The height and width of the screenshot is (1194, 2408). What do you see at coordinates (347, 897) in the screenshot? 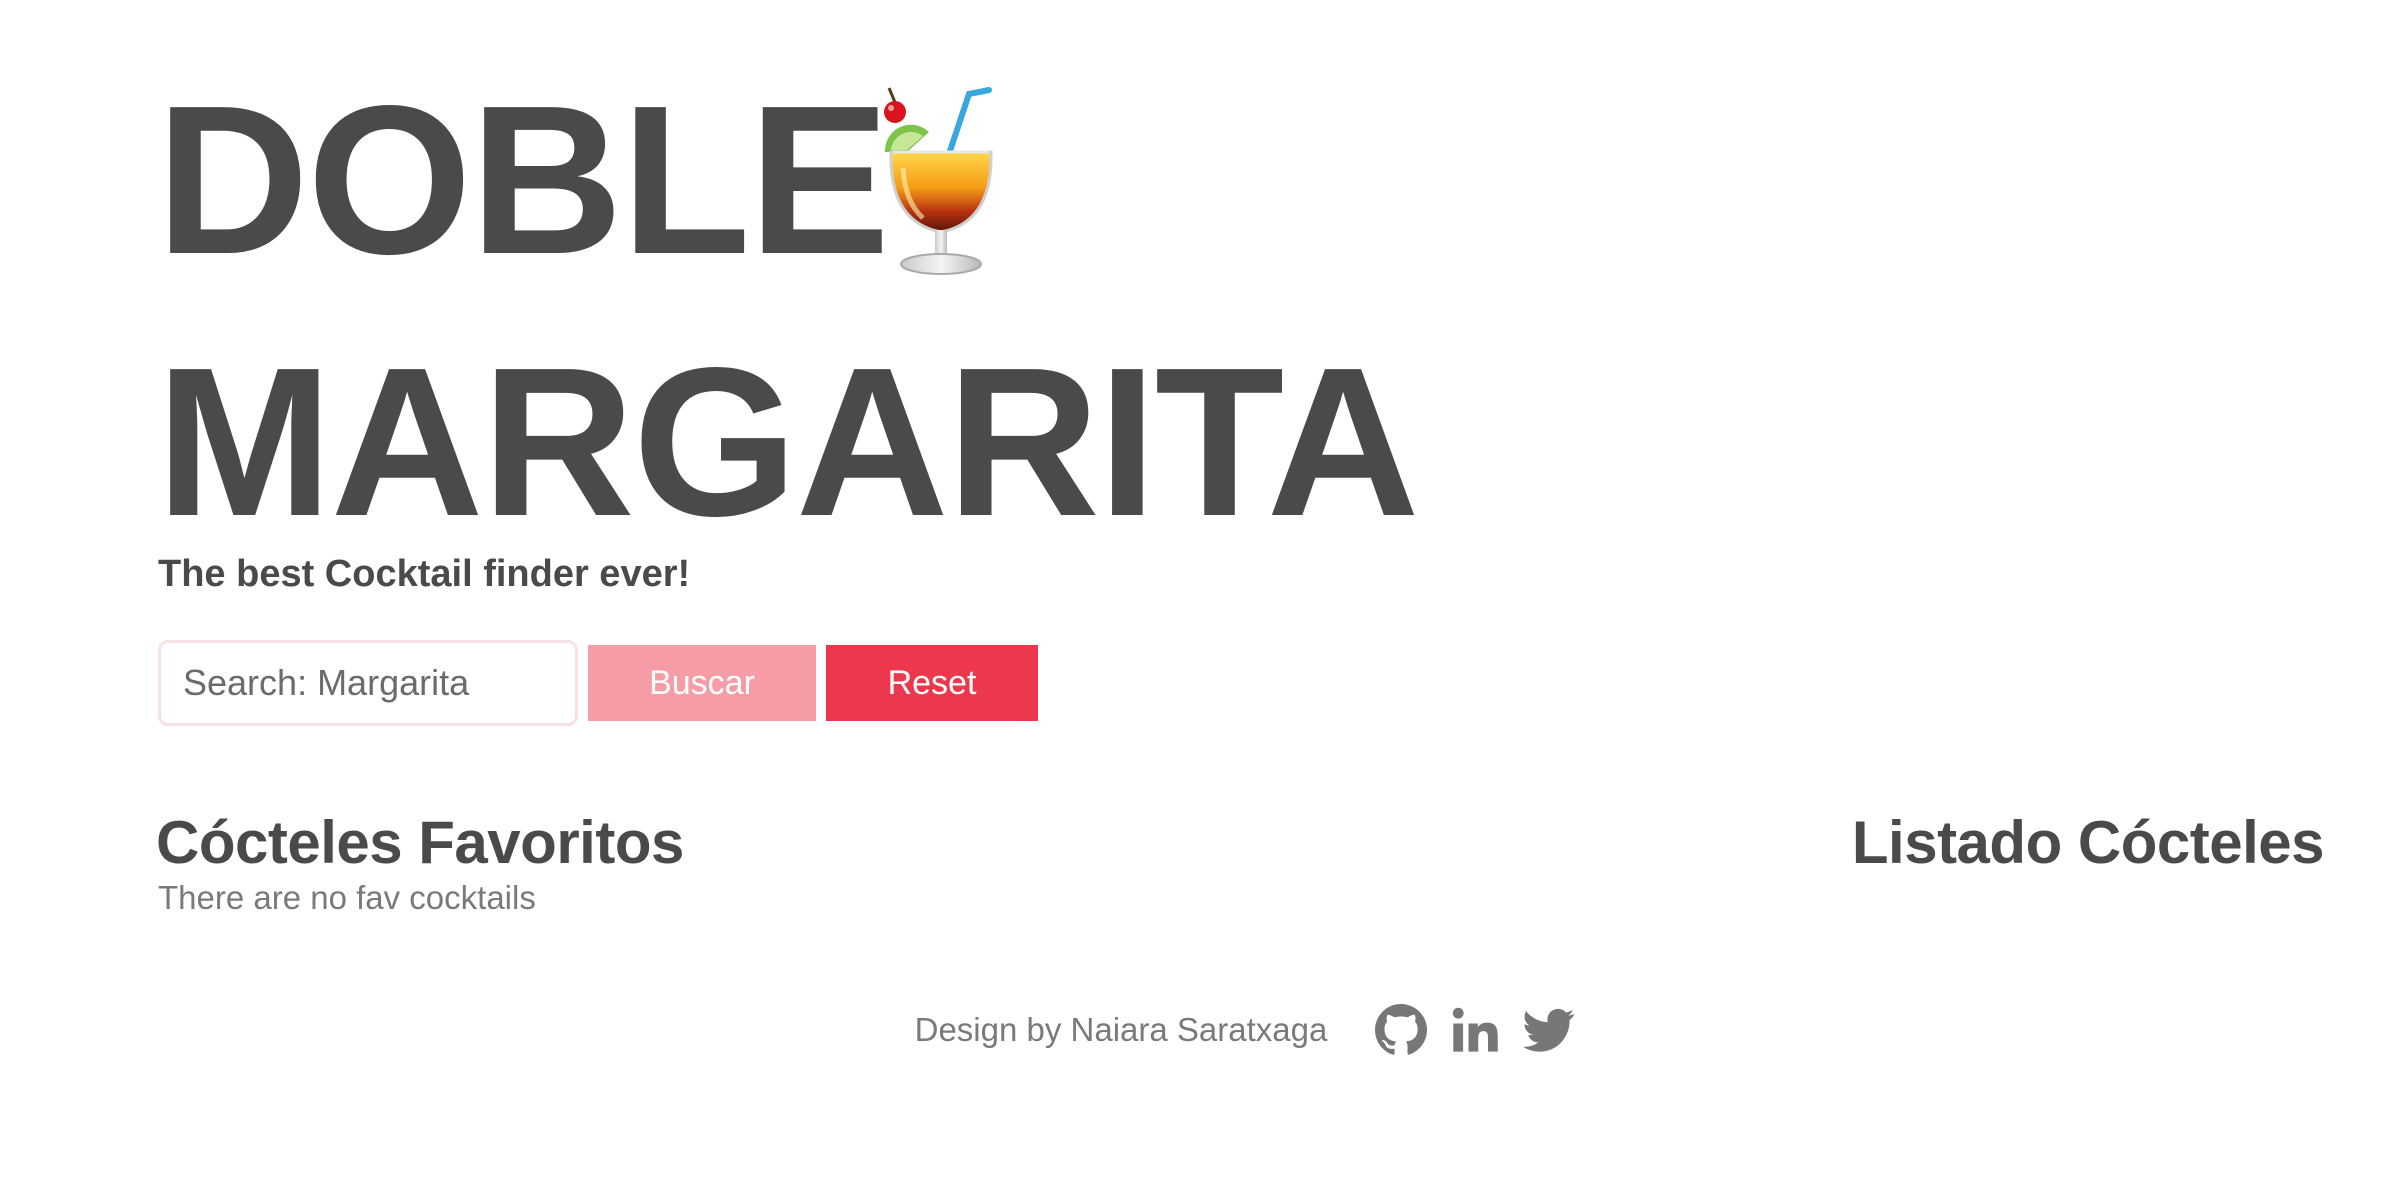
I see `favorites-empty-message: There are no fav cocktails` at bounding box center [347, 897].